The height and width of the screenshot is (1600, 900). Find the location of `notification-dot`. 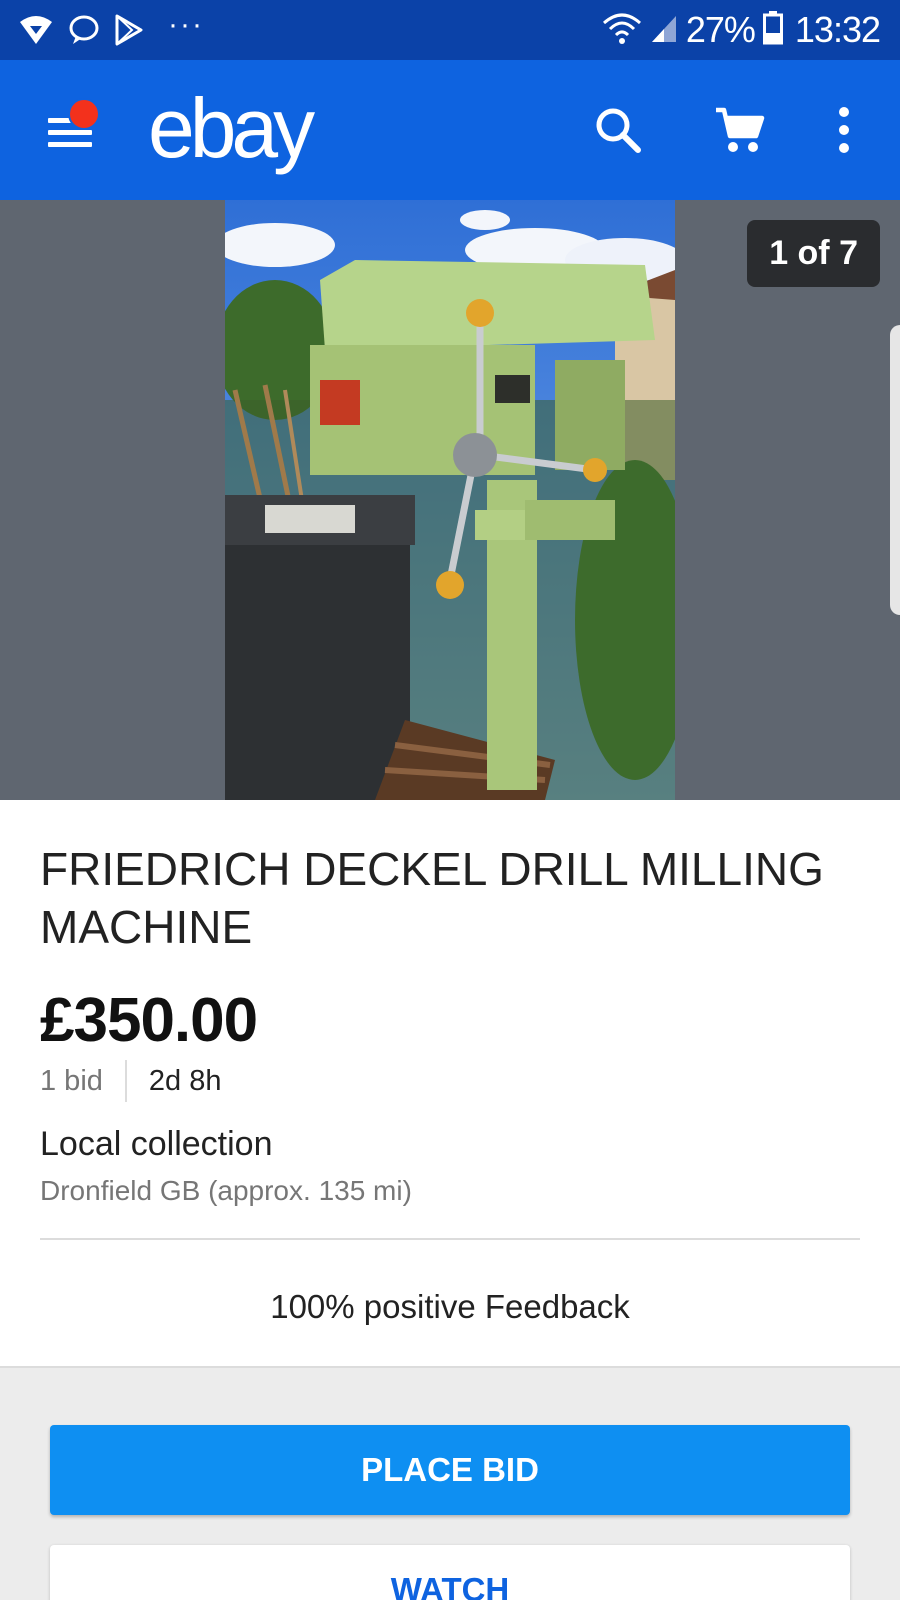

notification-dot is located at coordinates (84, 114).